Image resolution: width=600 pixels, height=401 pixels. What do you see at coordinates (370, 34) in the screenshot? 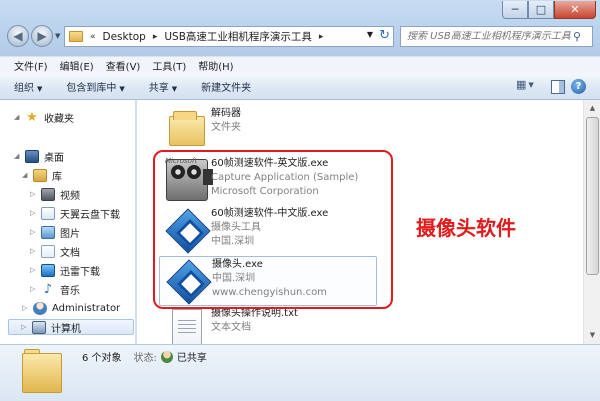
I see `address-dropdown-icon: ▼` at bounding box center [370, 34].